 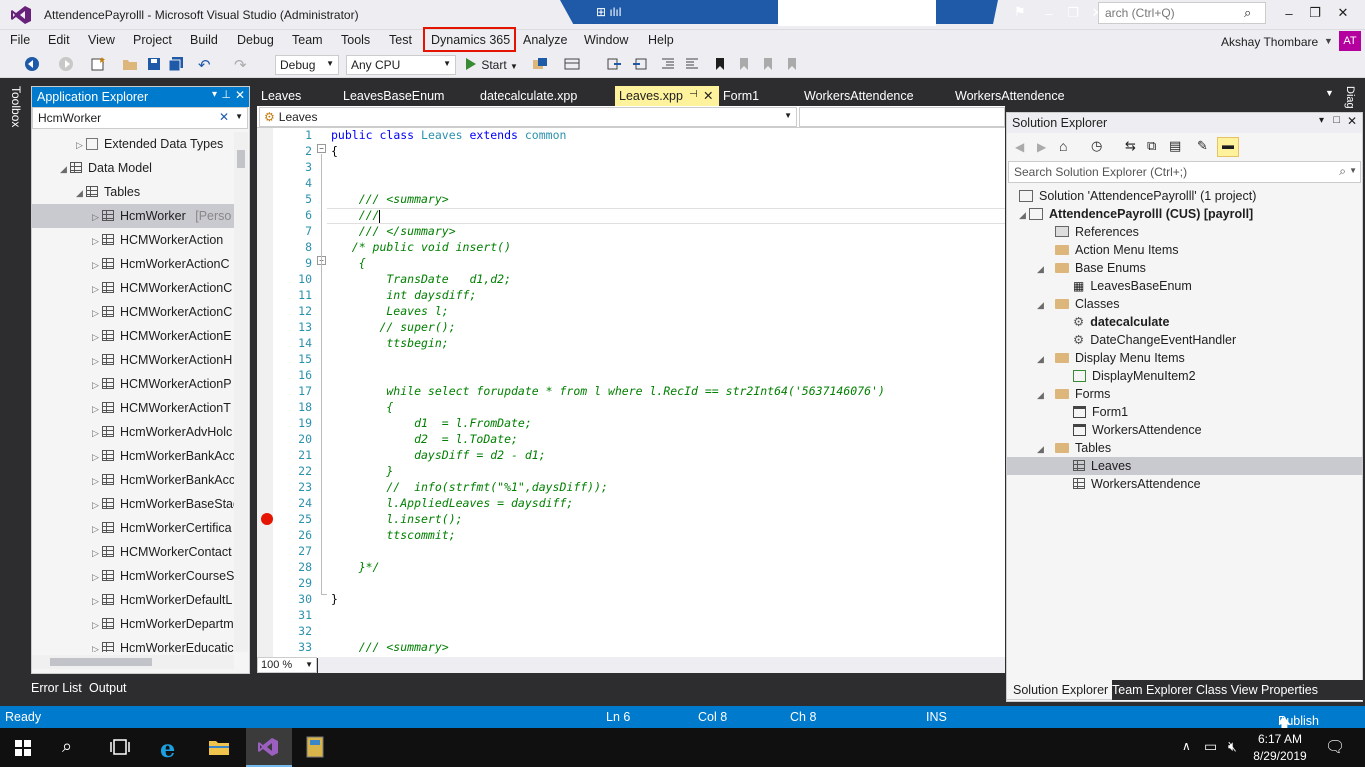 I want to click on open-file-icon, so click(x=130, y=64).